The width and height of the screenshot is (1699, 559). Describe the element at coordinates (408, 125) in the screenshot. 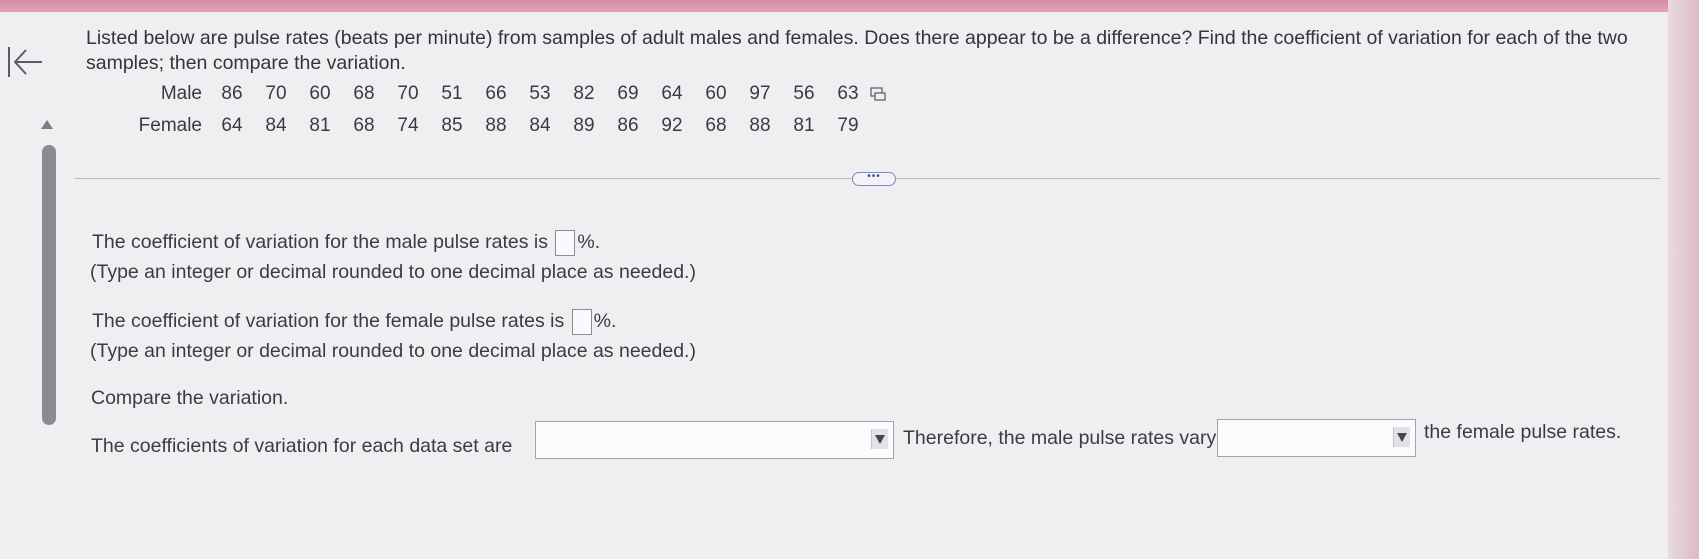

I see `table-cell: 74` at that location.